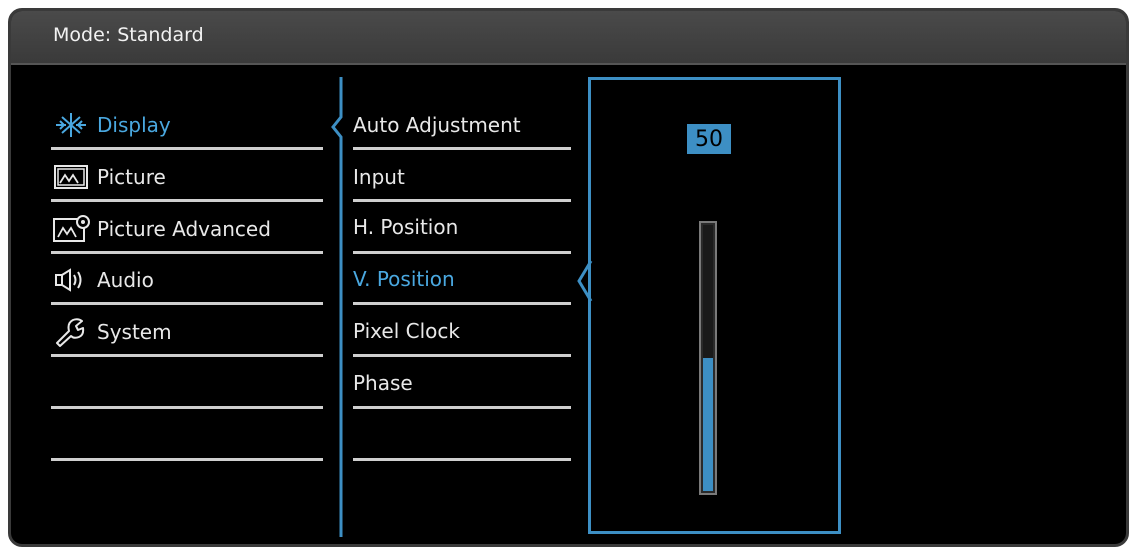  What do you see at coordinates (437, 125) in the screenshot?
I see `sub-label-auto-adjustment: Auto Adjustment` at bounding box center [437, 125].